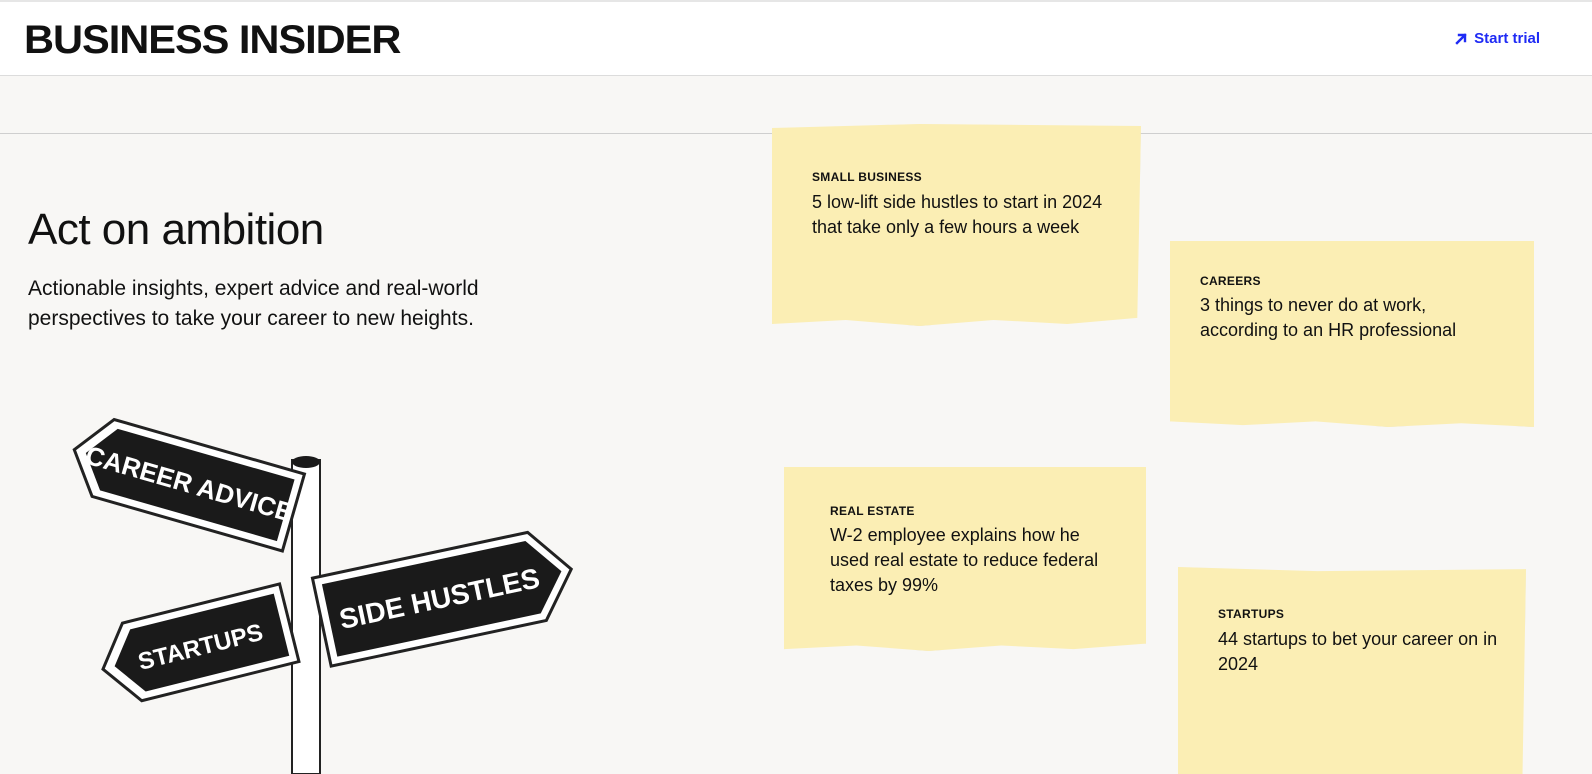 The height and width of the screenshot is (774, 1592). What do you see at coordinates (872, 511) in the screenshot?
I see `article-kicker: REAL ESTATE` at bounding box center [872, 511].